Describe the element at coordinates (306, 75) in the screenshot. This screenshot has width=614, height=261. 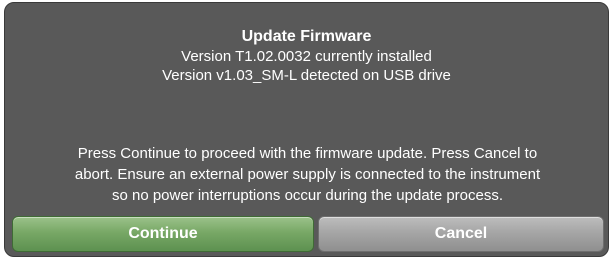
I see `detected-version-text: Version v1.03_SM-L detected on USB drive` at that location.